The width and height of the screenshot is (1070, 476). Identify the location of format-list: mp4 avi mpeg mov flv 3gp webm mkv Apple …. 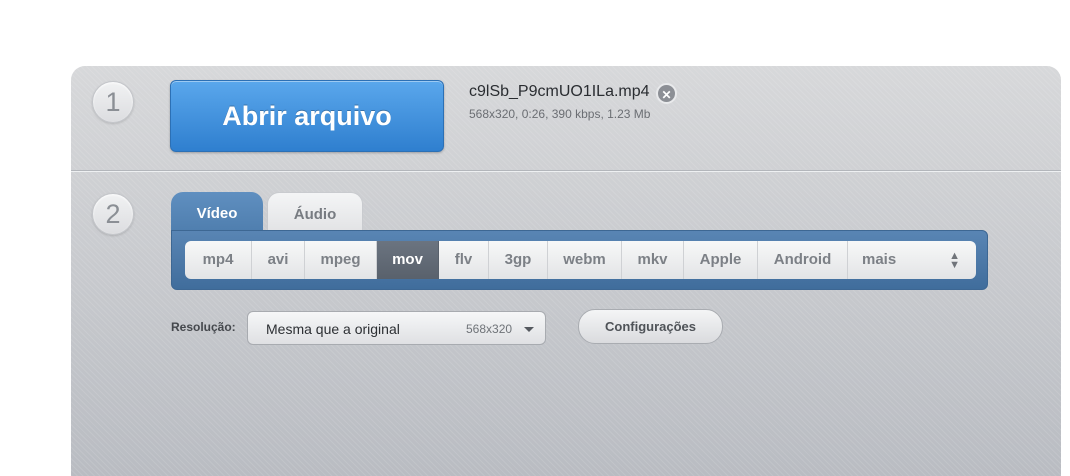
(580, 260).